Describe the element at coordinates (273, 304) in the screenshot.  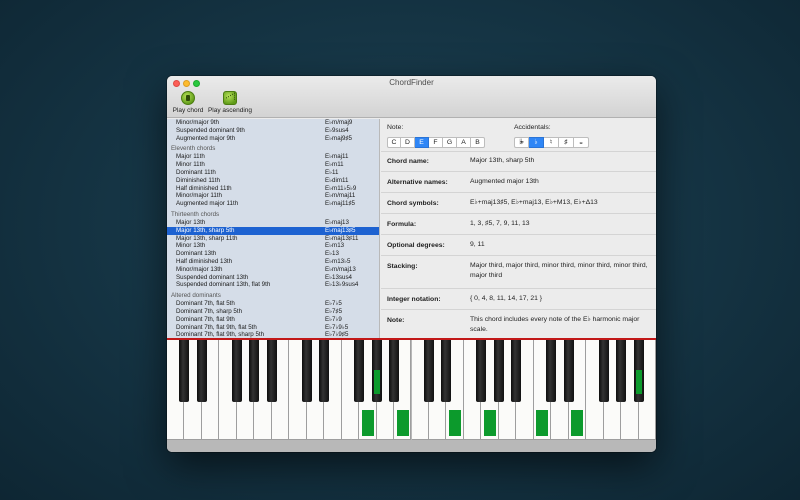
I see `chord-row: Dominant 7th, flat 5th E♭7♭5` at that location.